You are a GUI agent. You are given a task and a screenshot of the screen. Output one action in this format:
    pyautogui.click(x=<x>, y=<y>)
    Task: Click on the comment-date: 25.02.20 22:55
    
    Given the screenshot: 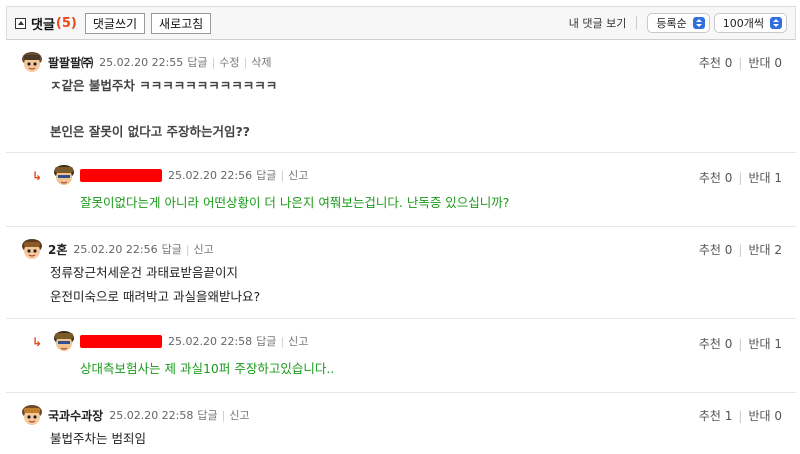 What is the action you would take?
    pyautogui.click(x=141, y=62)
    